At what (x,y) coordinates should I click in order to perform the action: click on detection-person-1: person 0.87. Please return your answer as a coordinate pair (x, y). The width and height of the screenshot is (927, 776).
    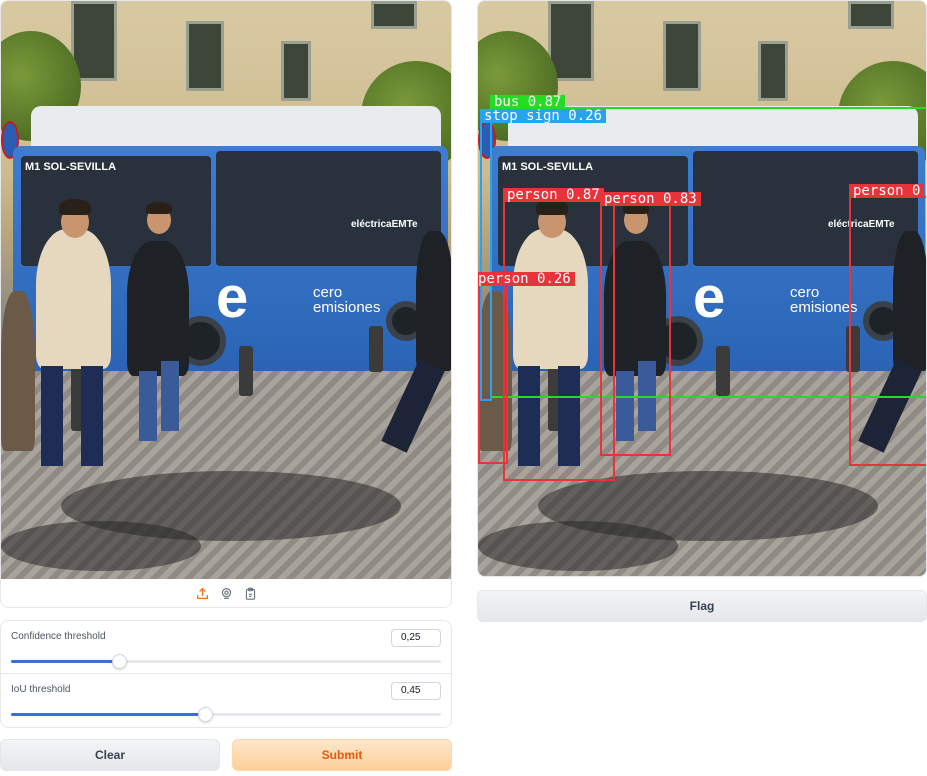
    Looking at the image, I should click on (559, 334).